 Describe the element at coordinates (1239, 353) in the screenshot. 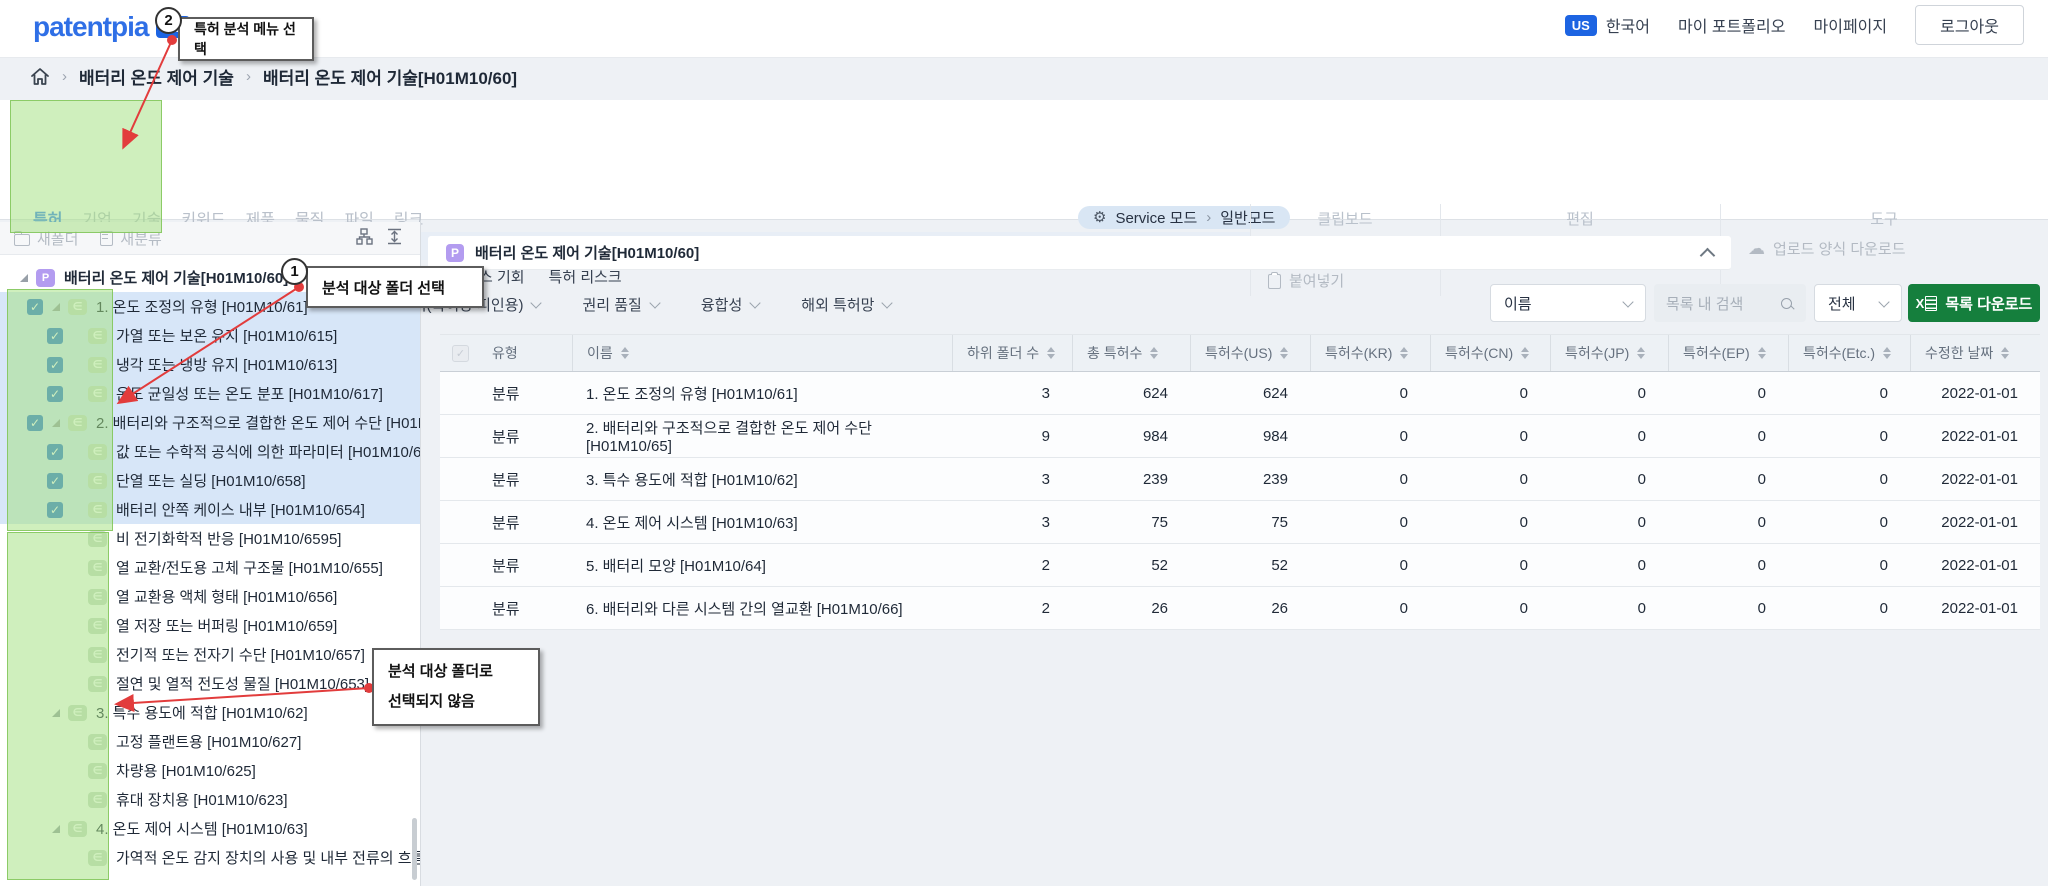

I see `column-header-label: 특허수(US)` at that location.